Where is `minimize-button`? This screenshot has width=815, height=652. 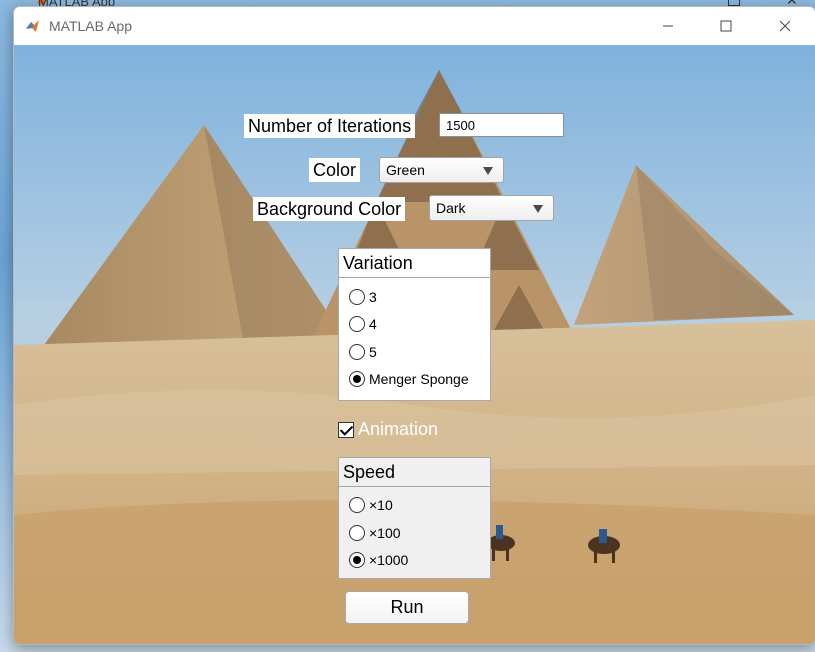 minimize-button is located at coordinates (668, 26).